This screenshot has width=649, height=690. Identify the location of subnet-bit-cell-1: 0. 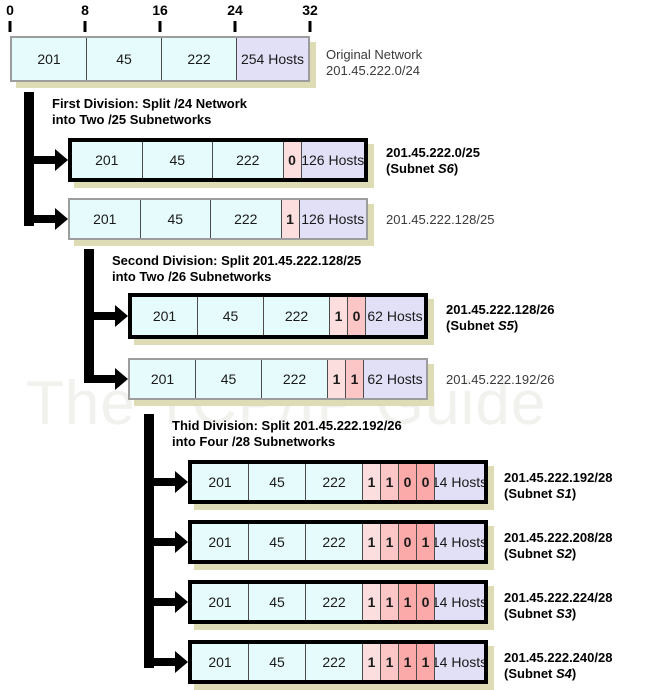
(292, 160).